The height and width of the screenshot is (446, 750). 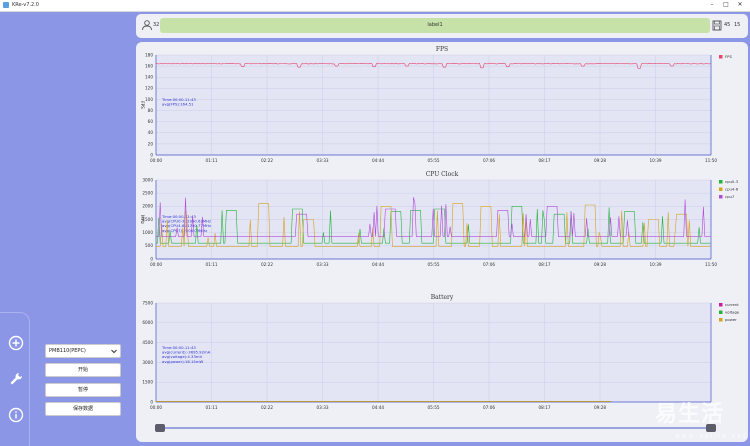 What do you see at coordinates (147, 206) in the screenshot?
I see `y-tick-label: 2000` at bounding box center [147, 206].